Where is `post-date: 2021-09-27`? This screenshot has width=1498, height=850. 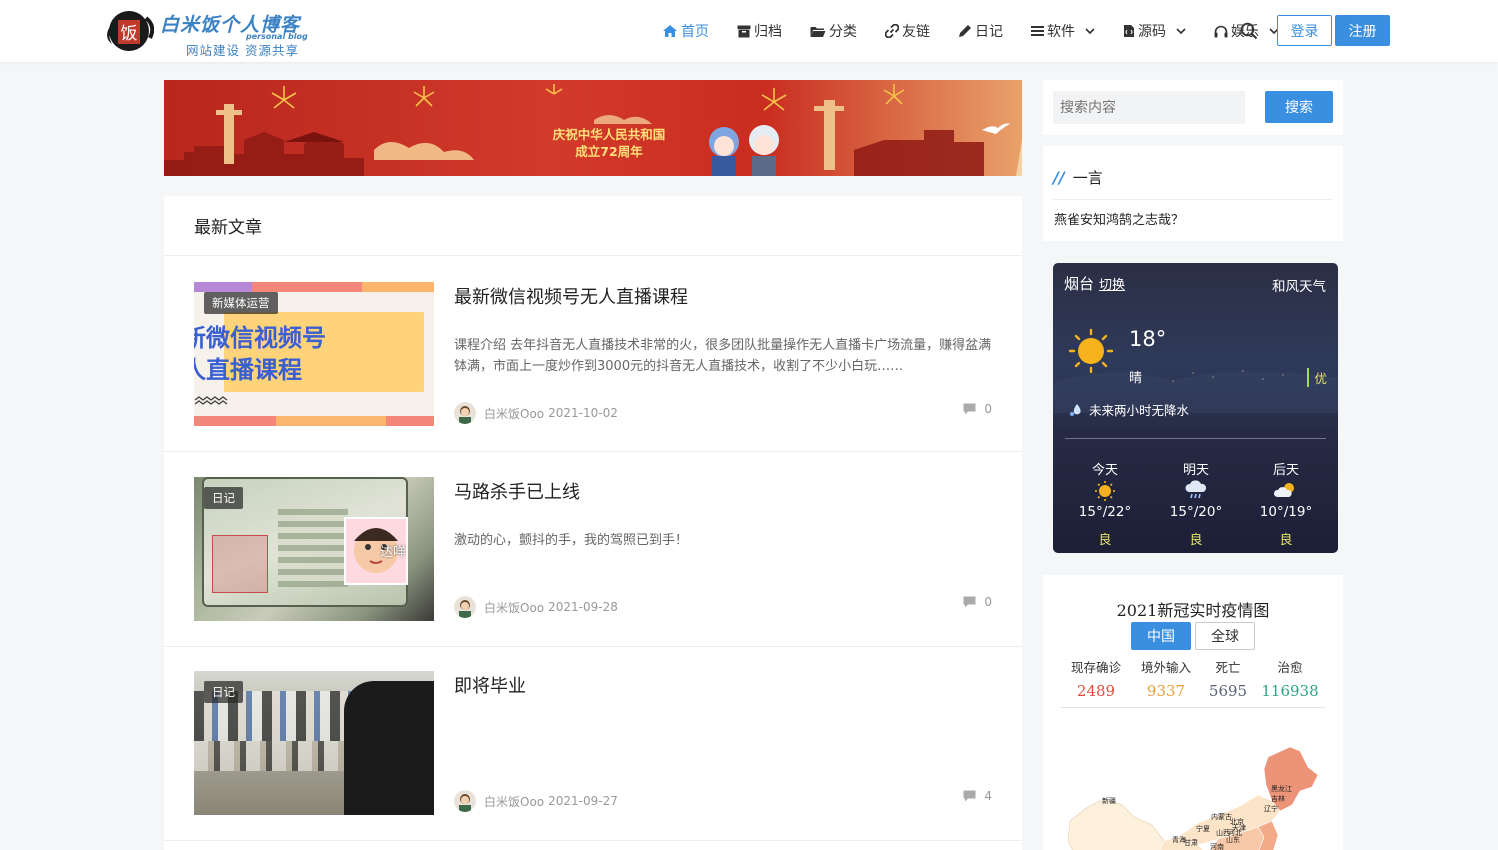 post-date: 2021-09-27 is located at coordinates (583, 801).